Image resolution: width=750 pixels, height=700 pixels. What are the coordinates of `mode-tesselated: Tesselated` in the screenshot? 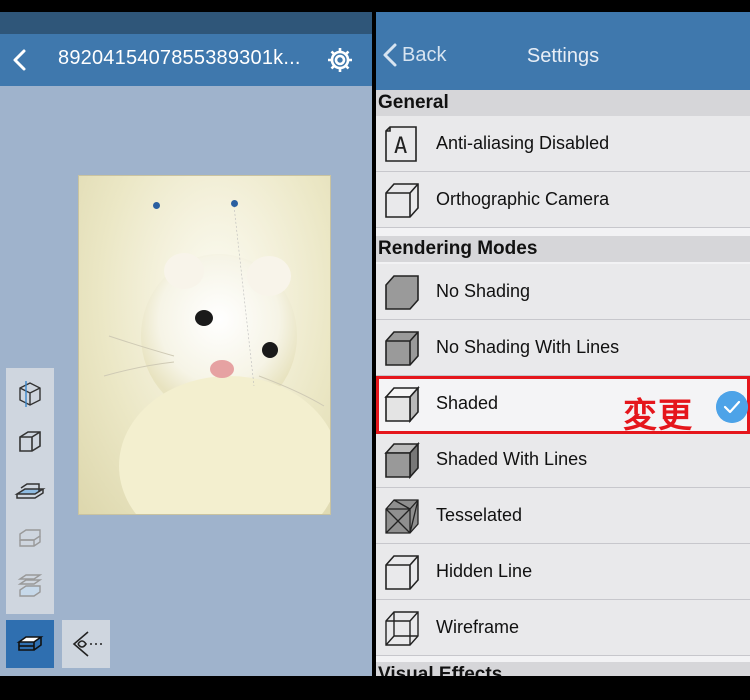 It's located at (563, 516).